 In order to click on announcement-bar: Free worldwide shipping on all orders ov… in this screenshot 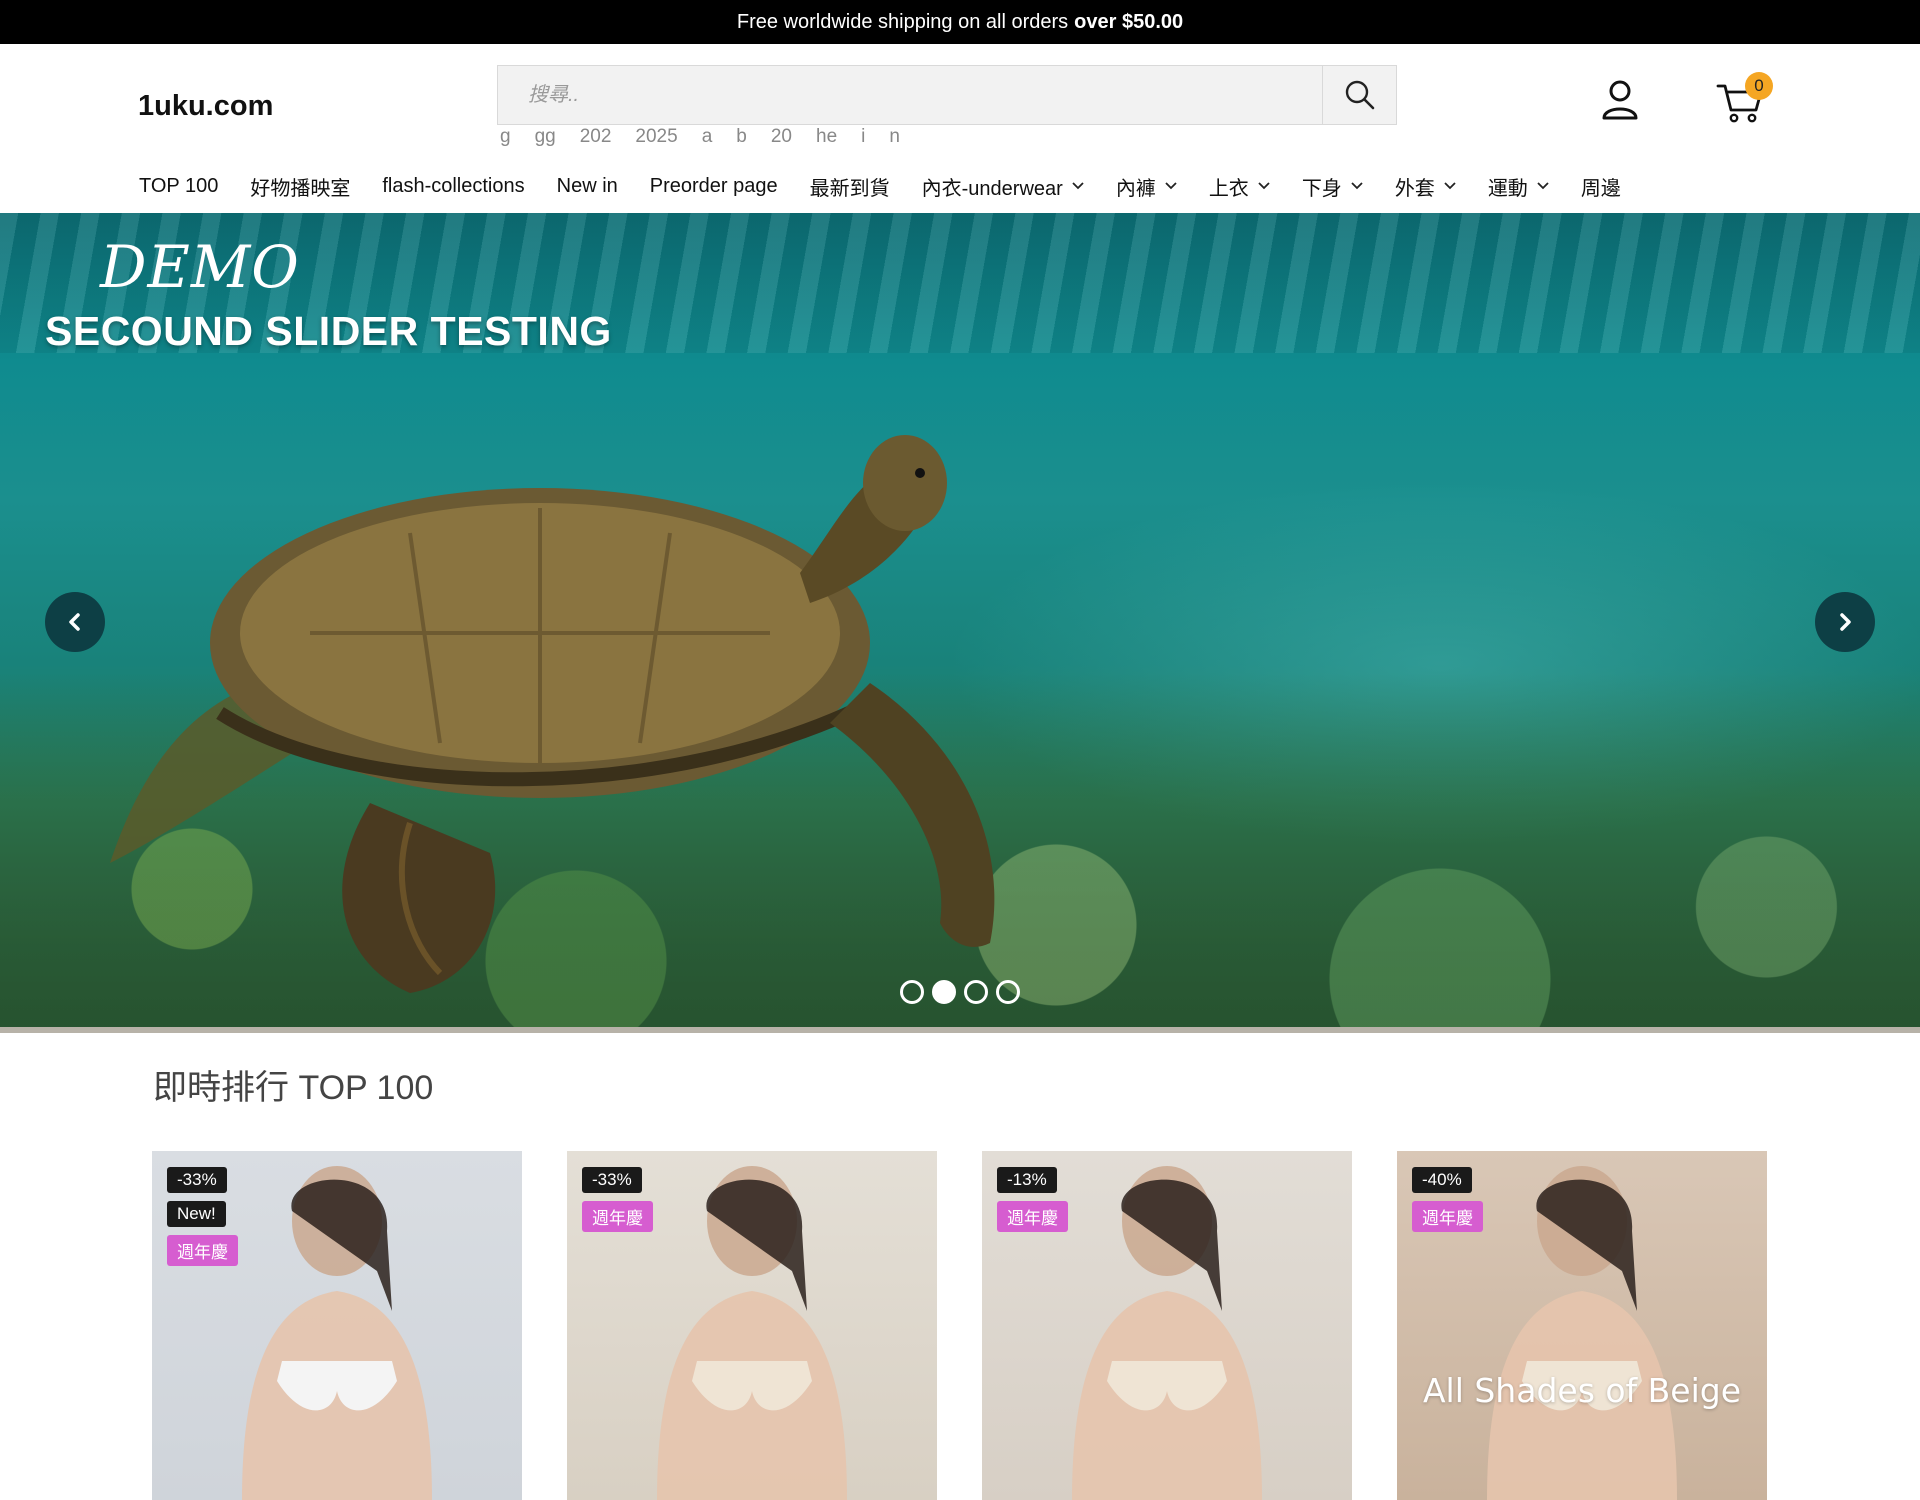, I will do `click(960, 22)`.